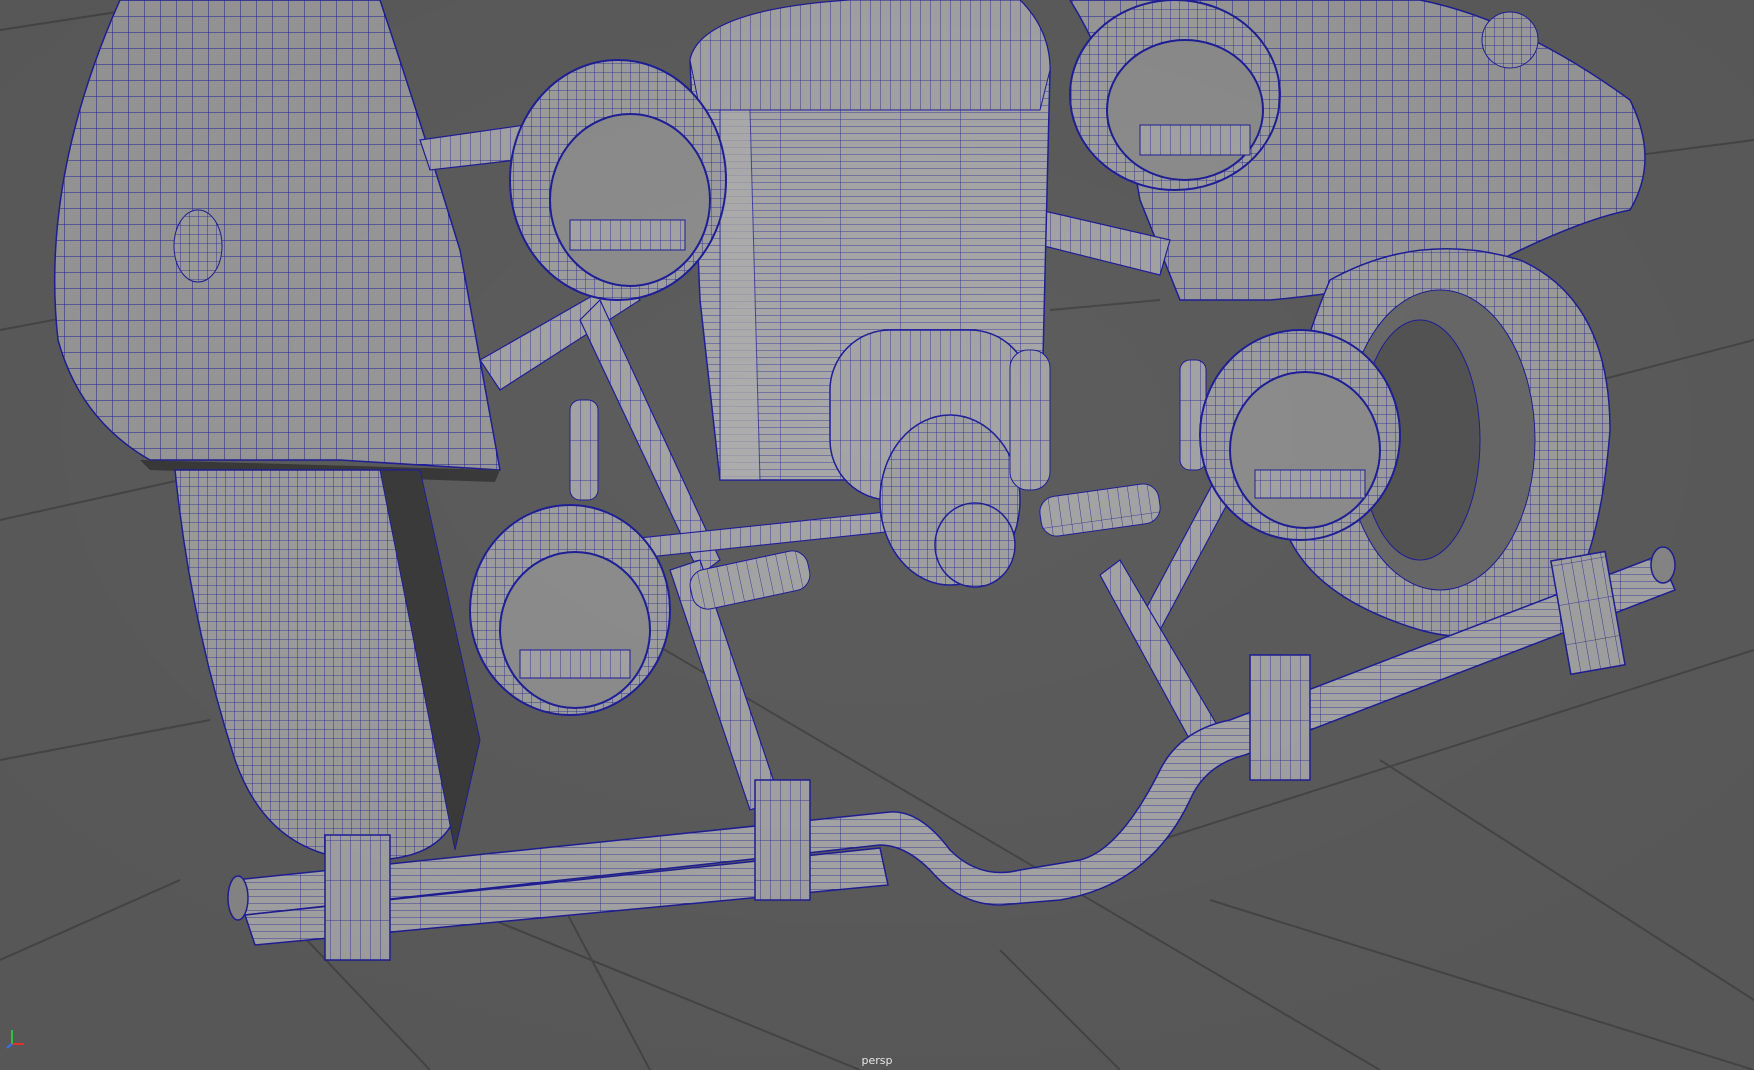 This screenshot has width=1754, height=1070. I want to click on shock-left, so click(584, 450).